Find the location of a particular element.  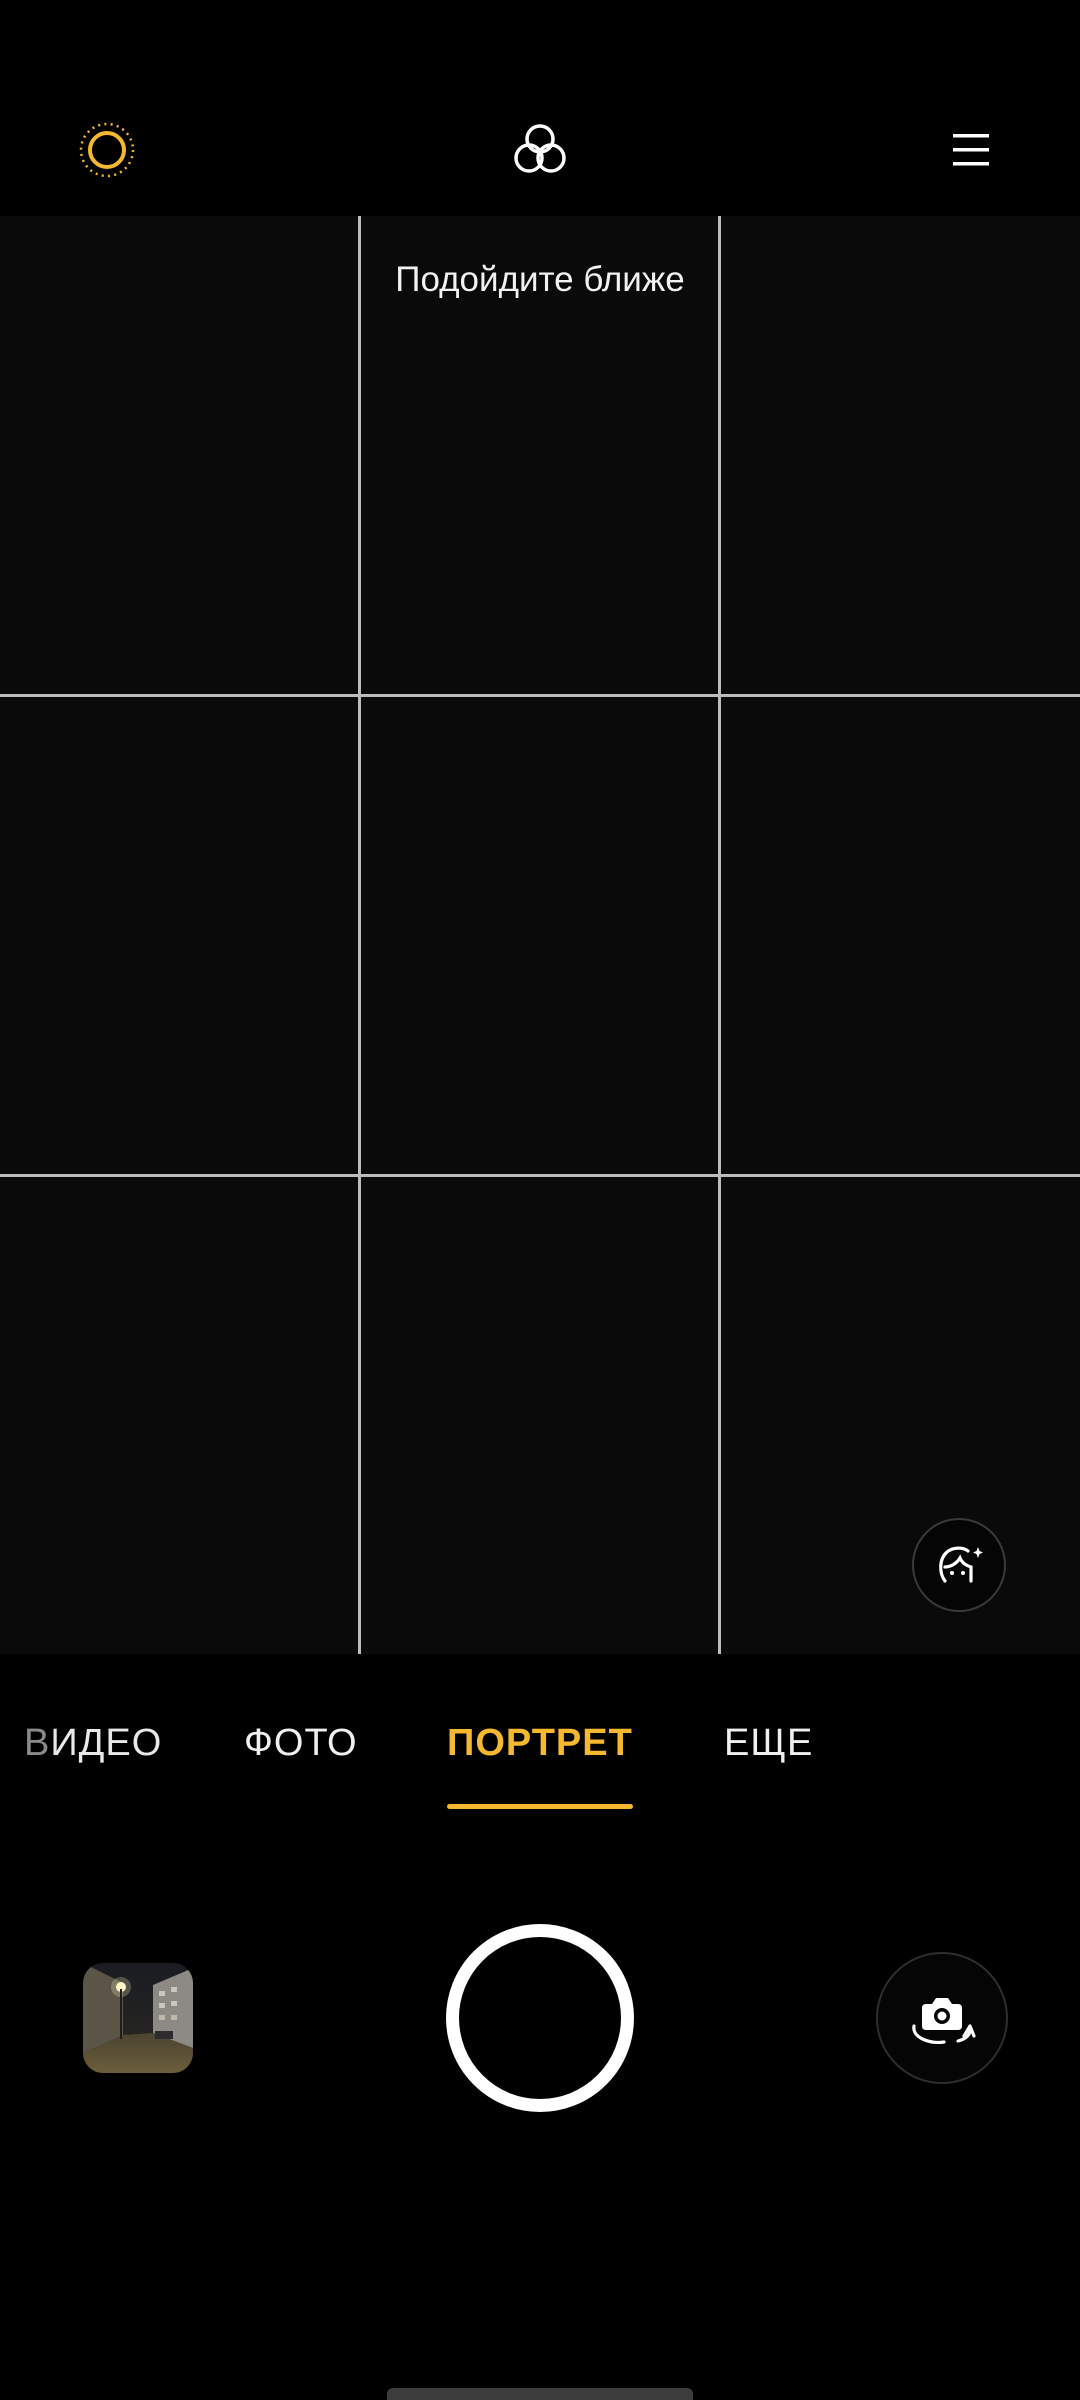

selected-mode-indicator is located at coordinates (540, 1806).